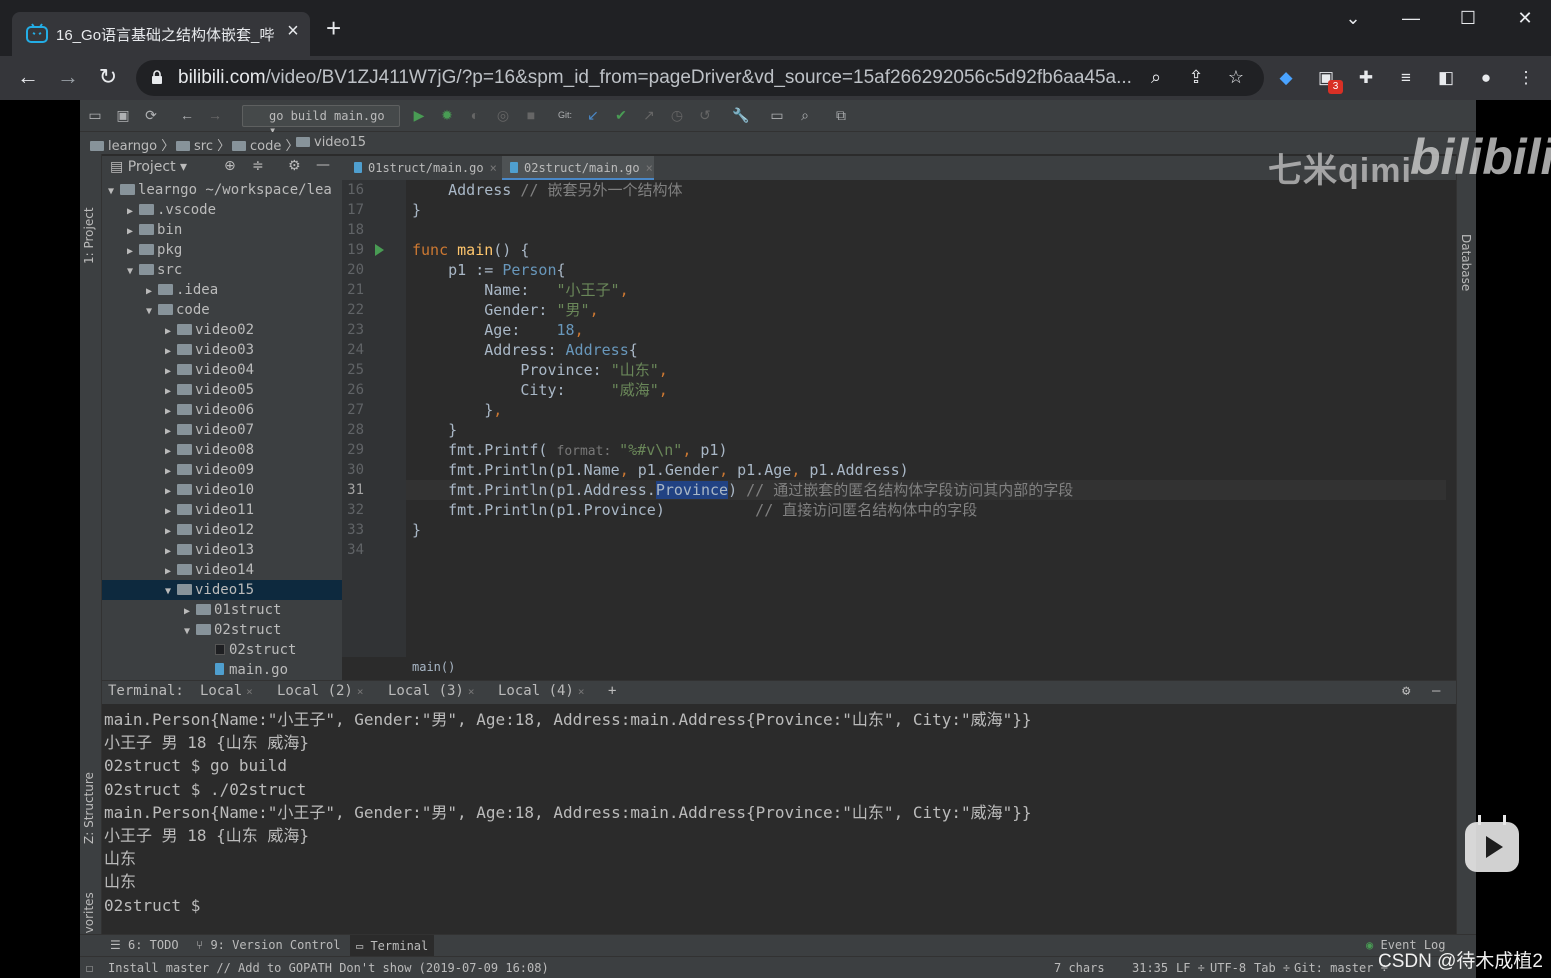 The width and height of the screenshot is (1551, 978). I want to click on status-indent: Tab ÷, so click(1272, 968).